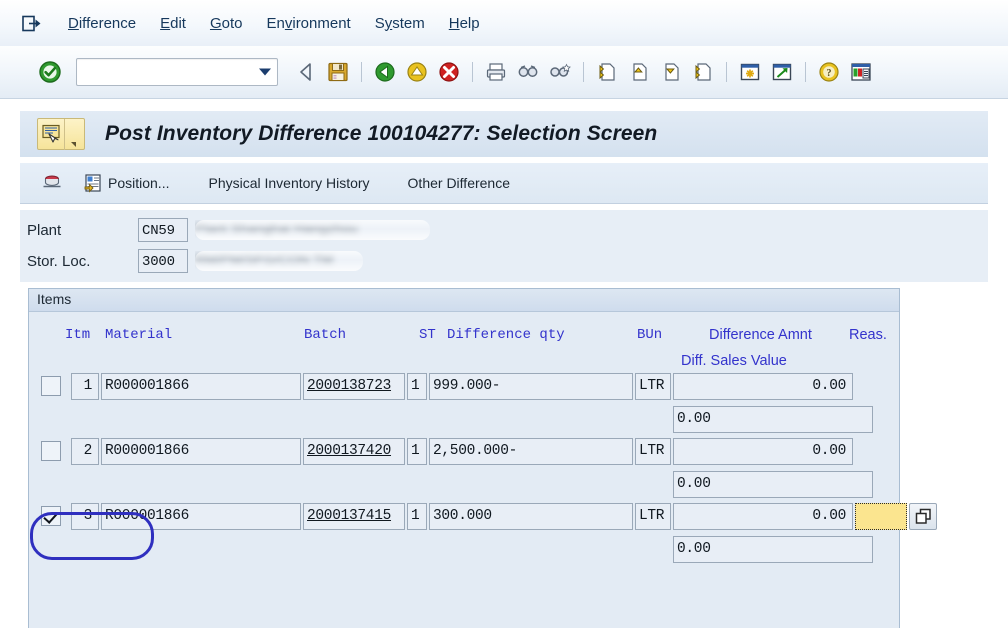 Image resolution: width=1008 pixels, height=628 pixels. What do you see at coordinates (464, 300) in the screenshot?
I see `items-caption: Items` at bounding box center [464, 300].